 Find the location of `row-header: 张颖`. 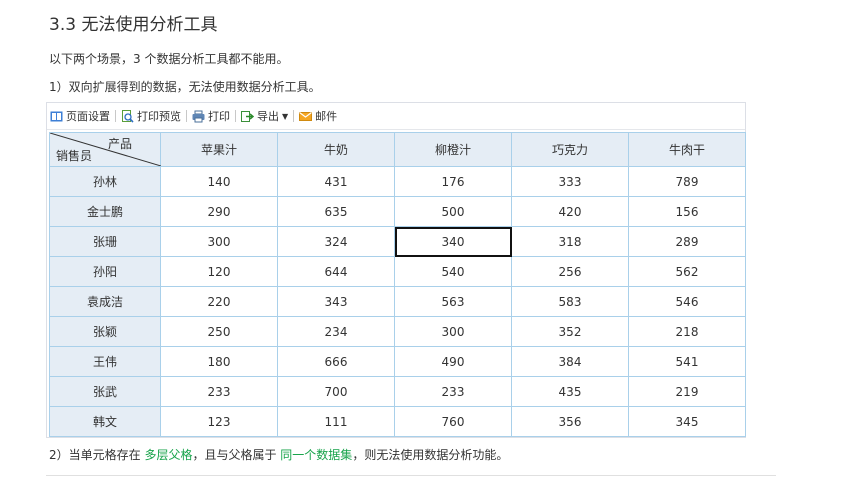

row-header: 张颖 is located at coordinates (105, 331).